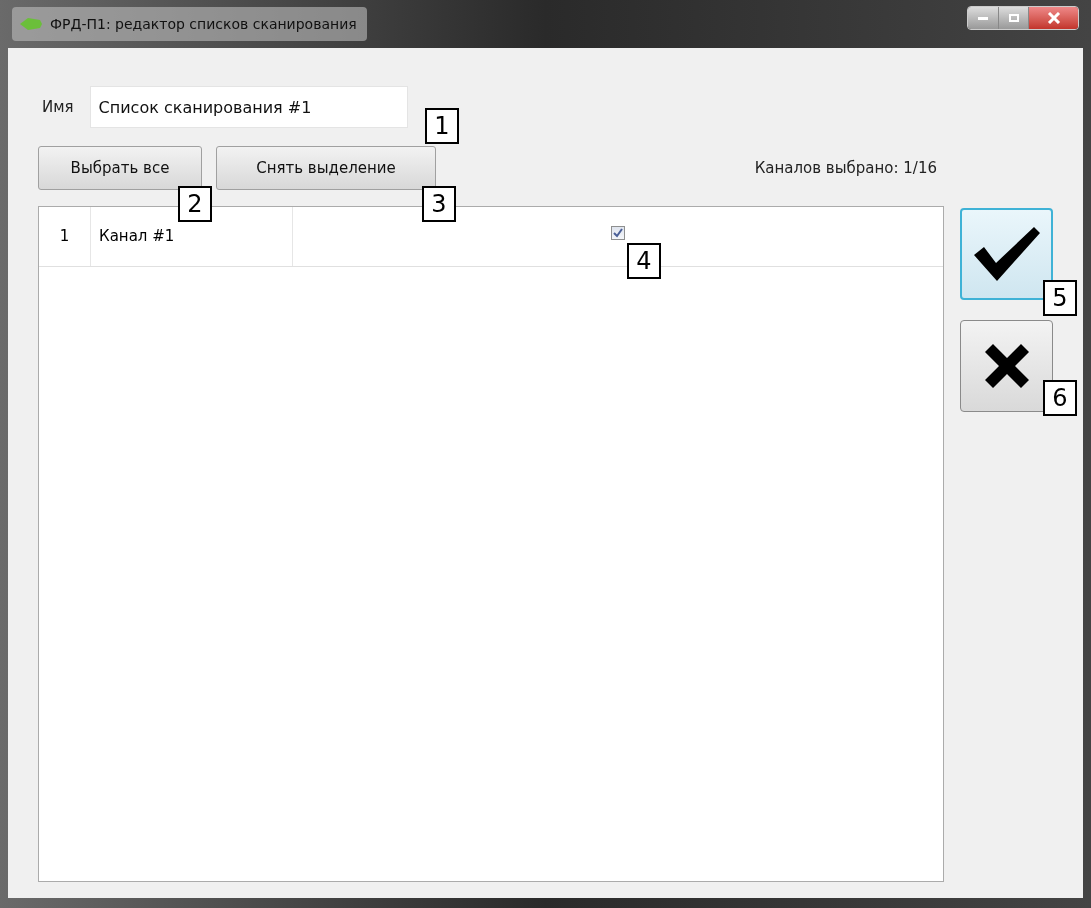  Describe the element at coordinates (58, 107) in the screenshot. I see `name-label: Имя` at that location.